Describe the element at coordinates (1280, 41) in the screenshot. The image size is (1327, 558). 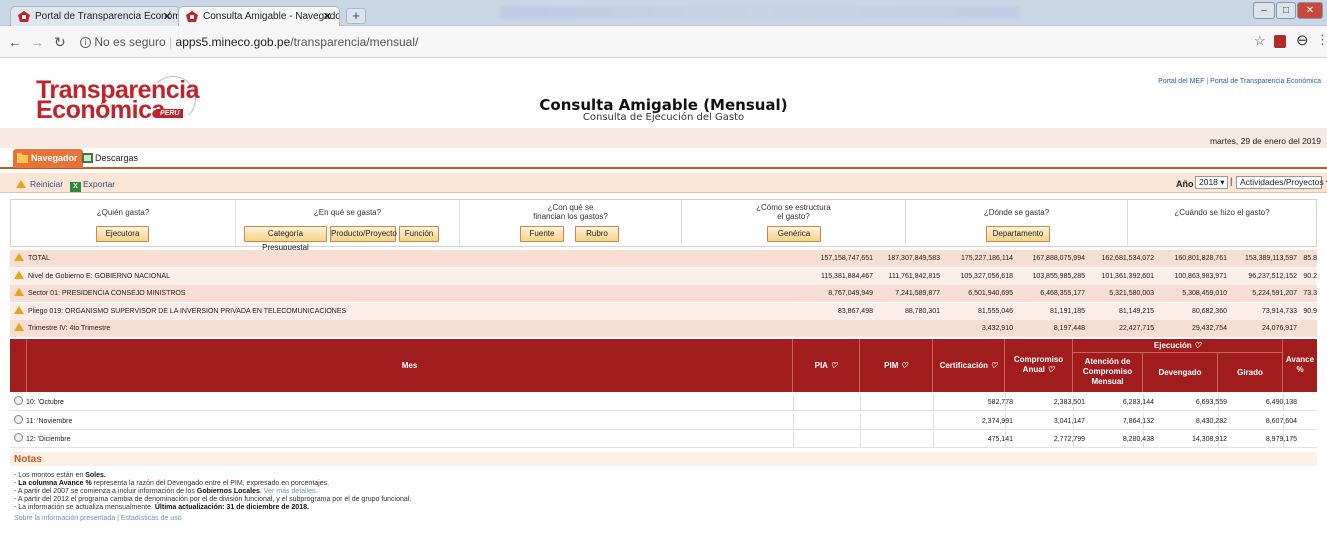
I see `extension-icon` at that location.